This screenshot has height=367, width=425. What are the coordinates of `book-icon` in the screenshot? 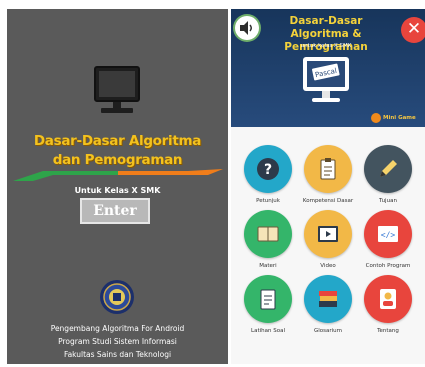 It's located at (268, 234).